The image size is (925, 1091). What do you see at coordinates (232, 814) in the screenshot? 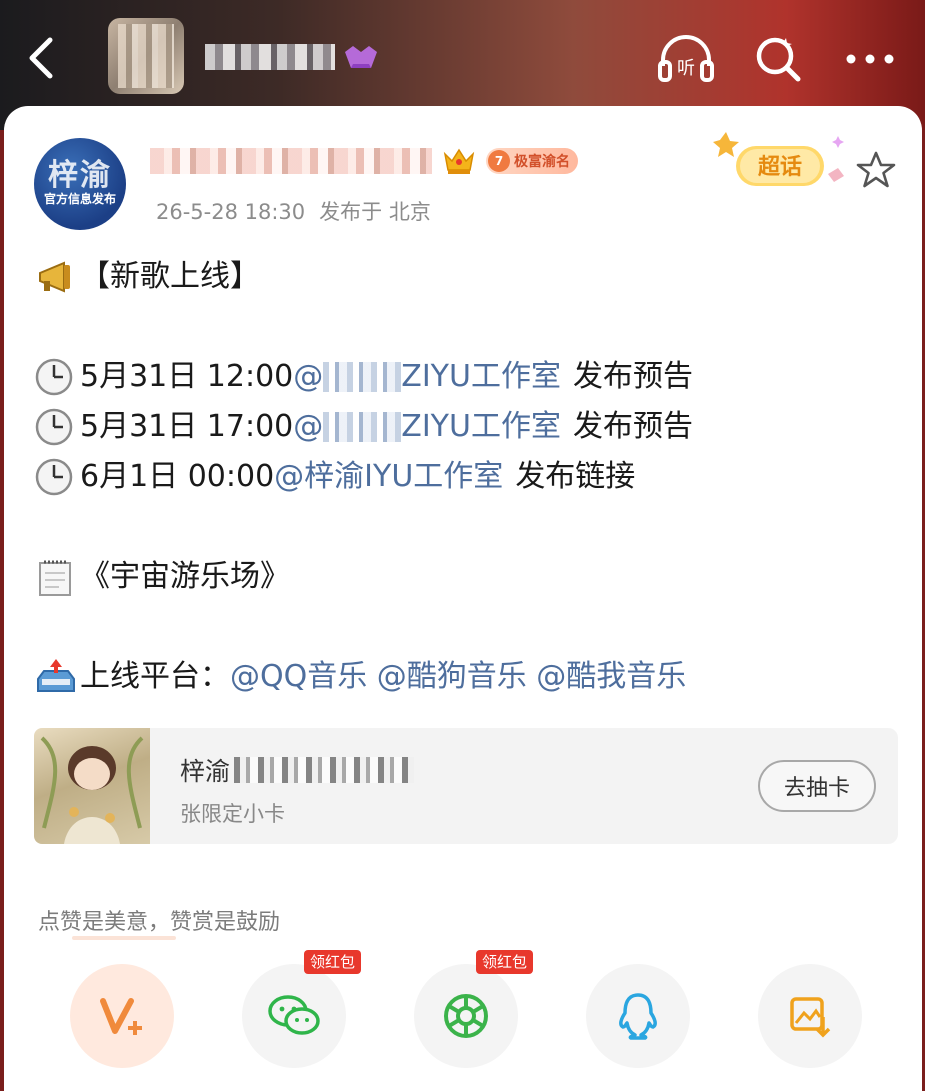
I see `card-draw-subtitle: 张限定小卡` at bounding box center [232, 814].